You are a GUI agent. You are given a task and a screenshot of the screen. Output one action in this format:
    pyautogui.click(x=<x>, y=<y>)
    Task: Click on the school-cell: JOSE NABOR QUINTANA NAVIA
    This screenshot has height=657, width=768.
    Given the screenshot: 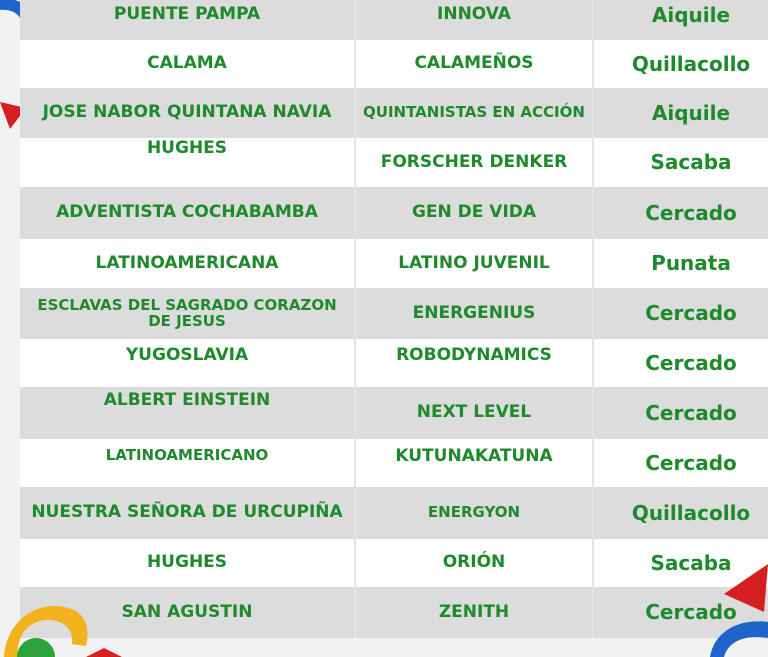 What is the action you would take?
    pyautogui.click(x=188, y=113)
    